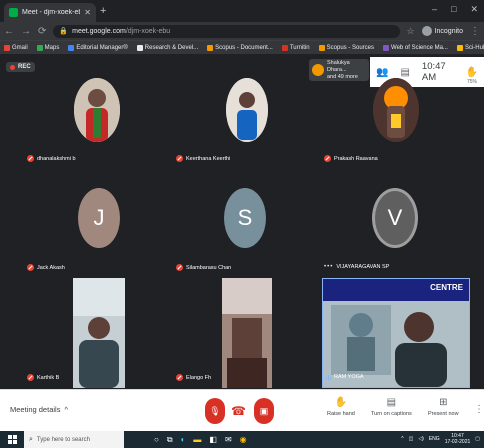 The image size is (484, 448). Describe the element at coordinates (346, 47) in the screenshot. I see `bookmark-item: Scopus - Sources` at that location.